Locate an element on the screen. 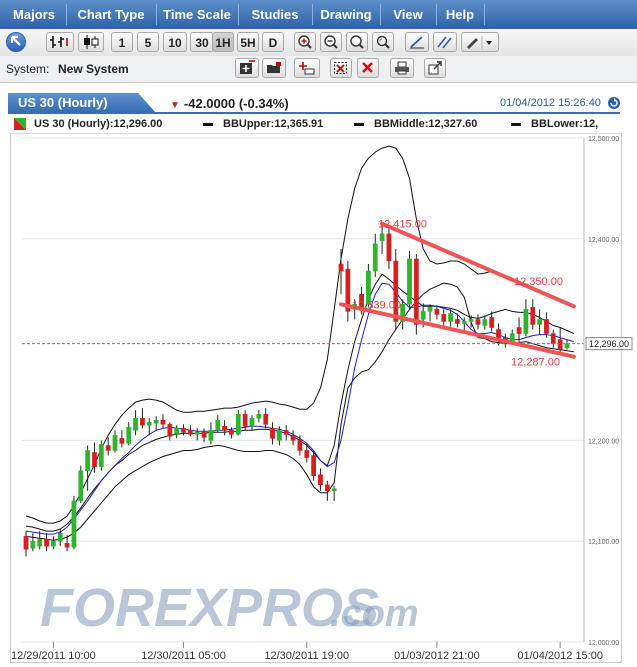  y-tick-label: 12,400.00 is located at coordinates (603, 240).